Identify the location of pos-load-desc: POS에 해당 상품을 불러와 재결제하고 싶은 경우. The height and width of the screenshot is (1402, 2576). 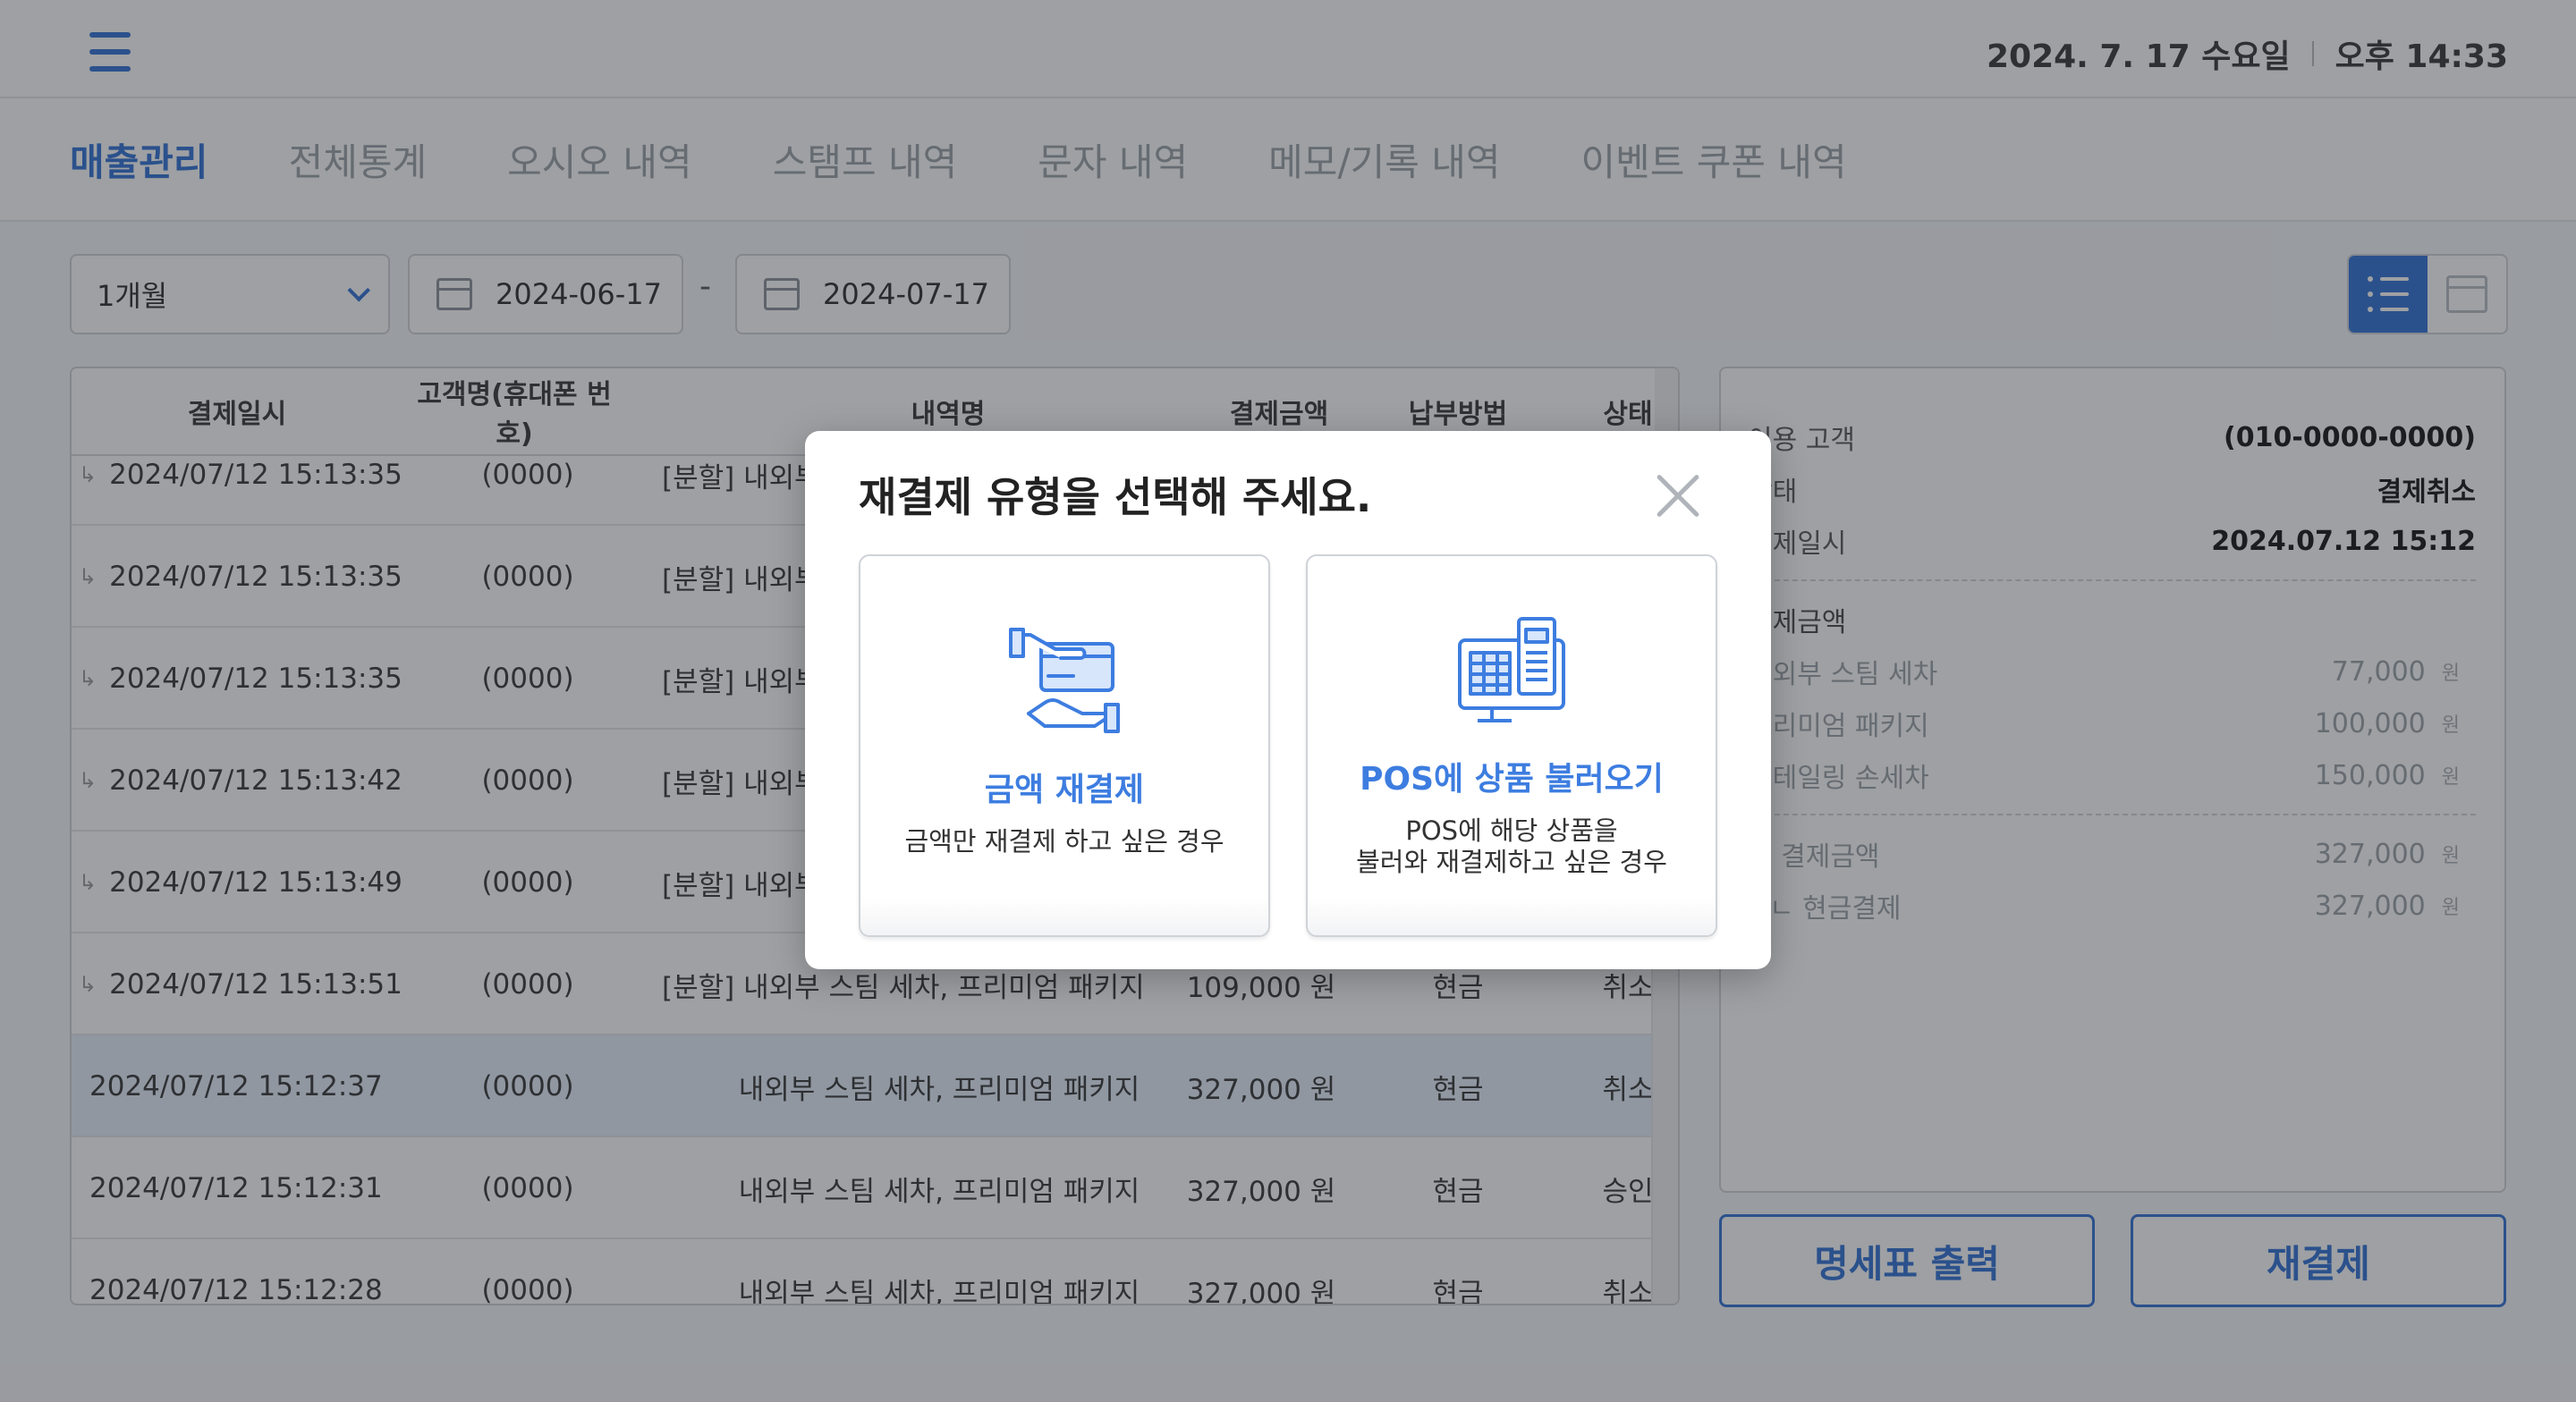
(1511, 846).